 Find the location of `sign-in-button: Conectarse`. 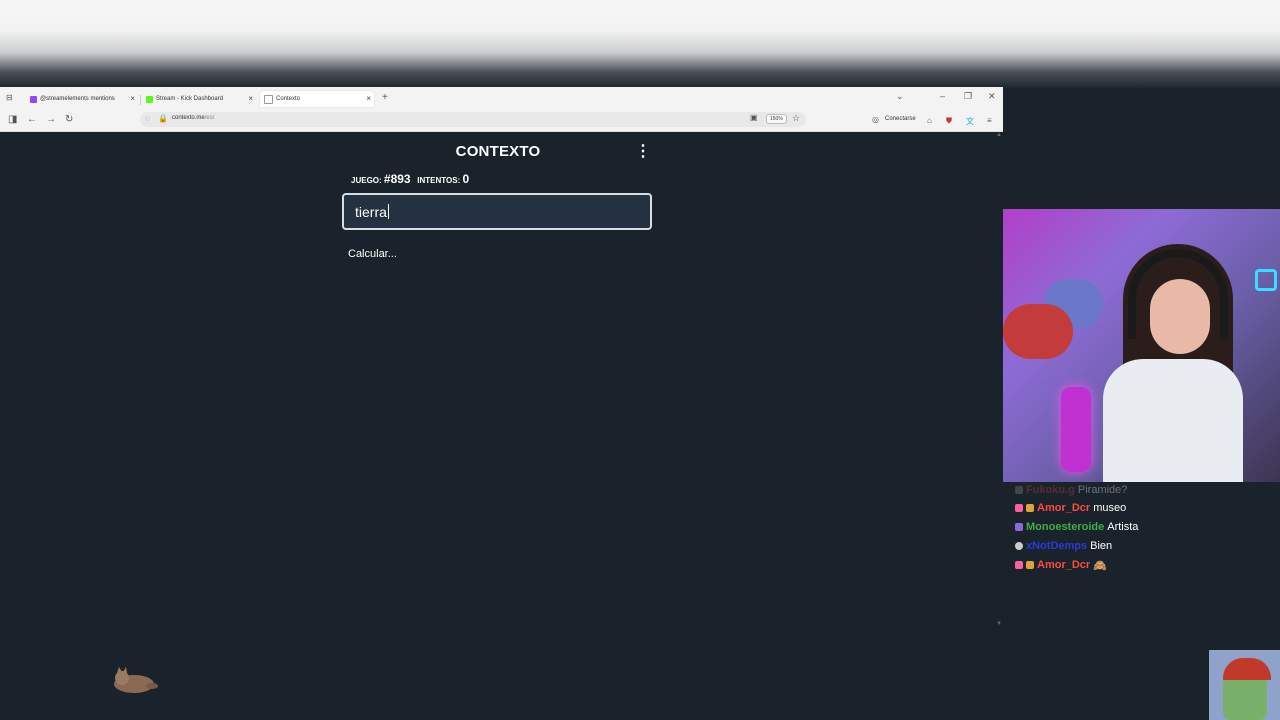

sign-in-button: Conectarse is located at coordinates (900, 119).